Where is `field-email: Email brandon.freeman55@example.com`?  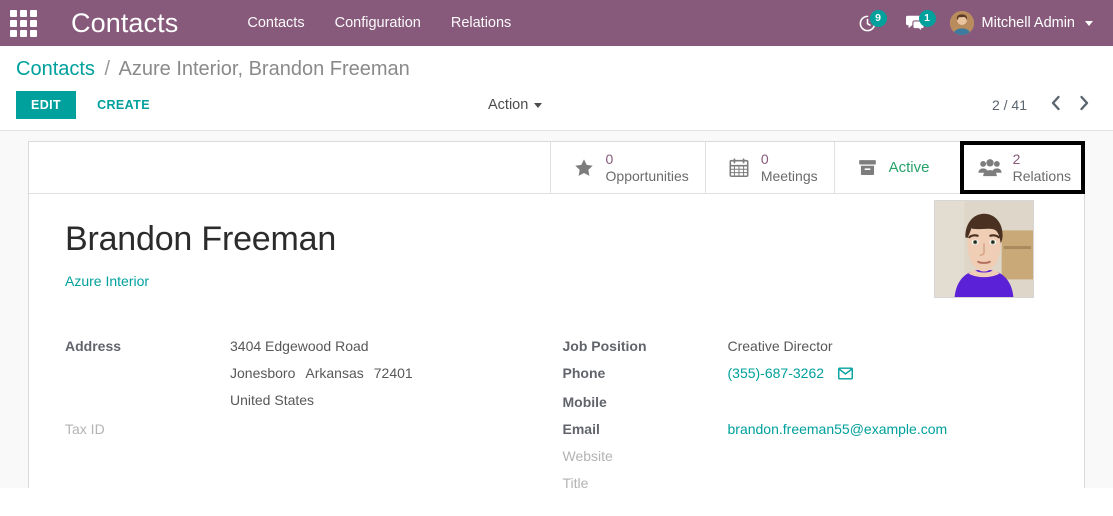 field-email: Email brandon.freeman55@example.com is located at coordinates (806, 429).